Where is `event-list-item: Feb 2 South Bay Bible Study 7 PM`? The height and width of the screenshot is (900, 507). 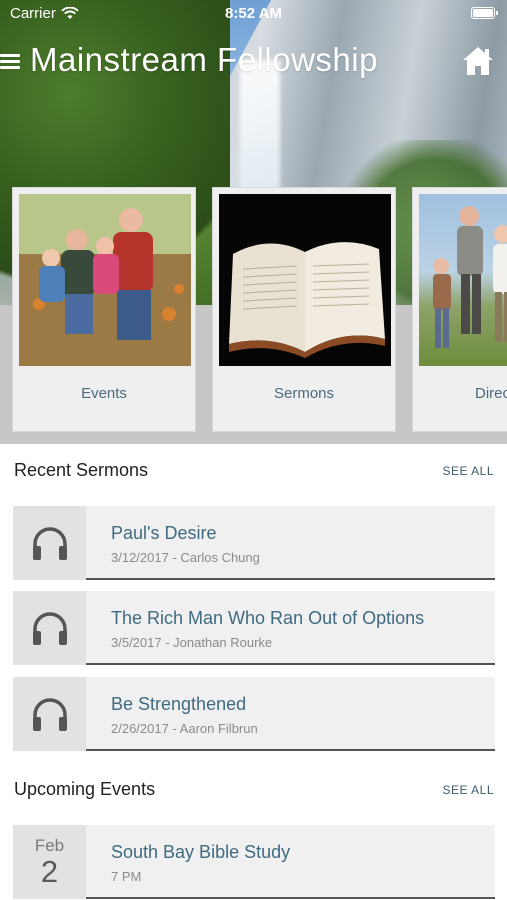 event-list-item: Feb 2 South Bay Bible Study 7 PM is located at coordinates (254, 862).